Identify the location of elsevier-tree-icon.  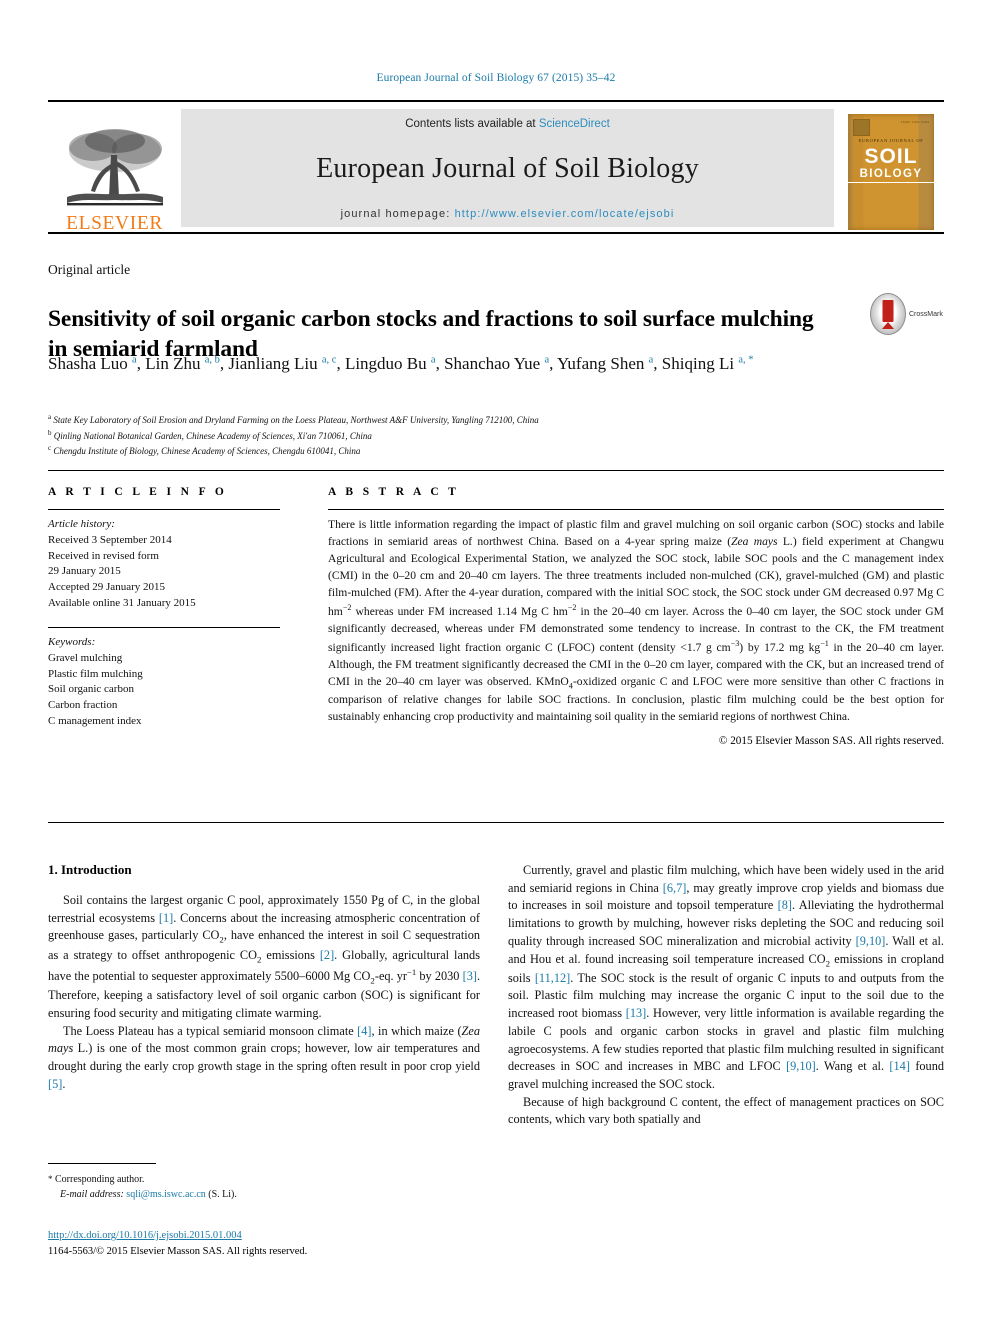
(114, 166).